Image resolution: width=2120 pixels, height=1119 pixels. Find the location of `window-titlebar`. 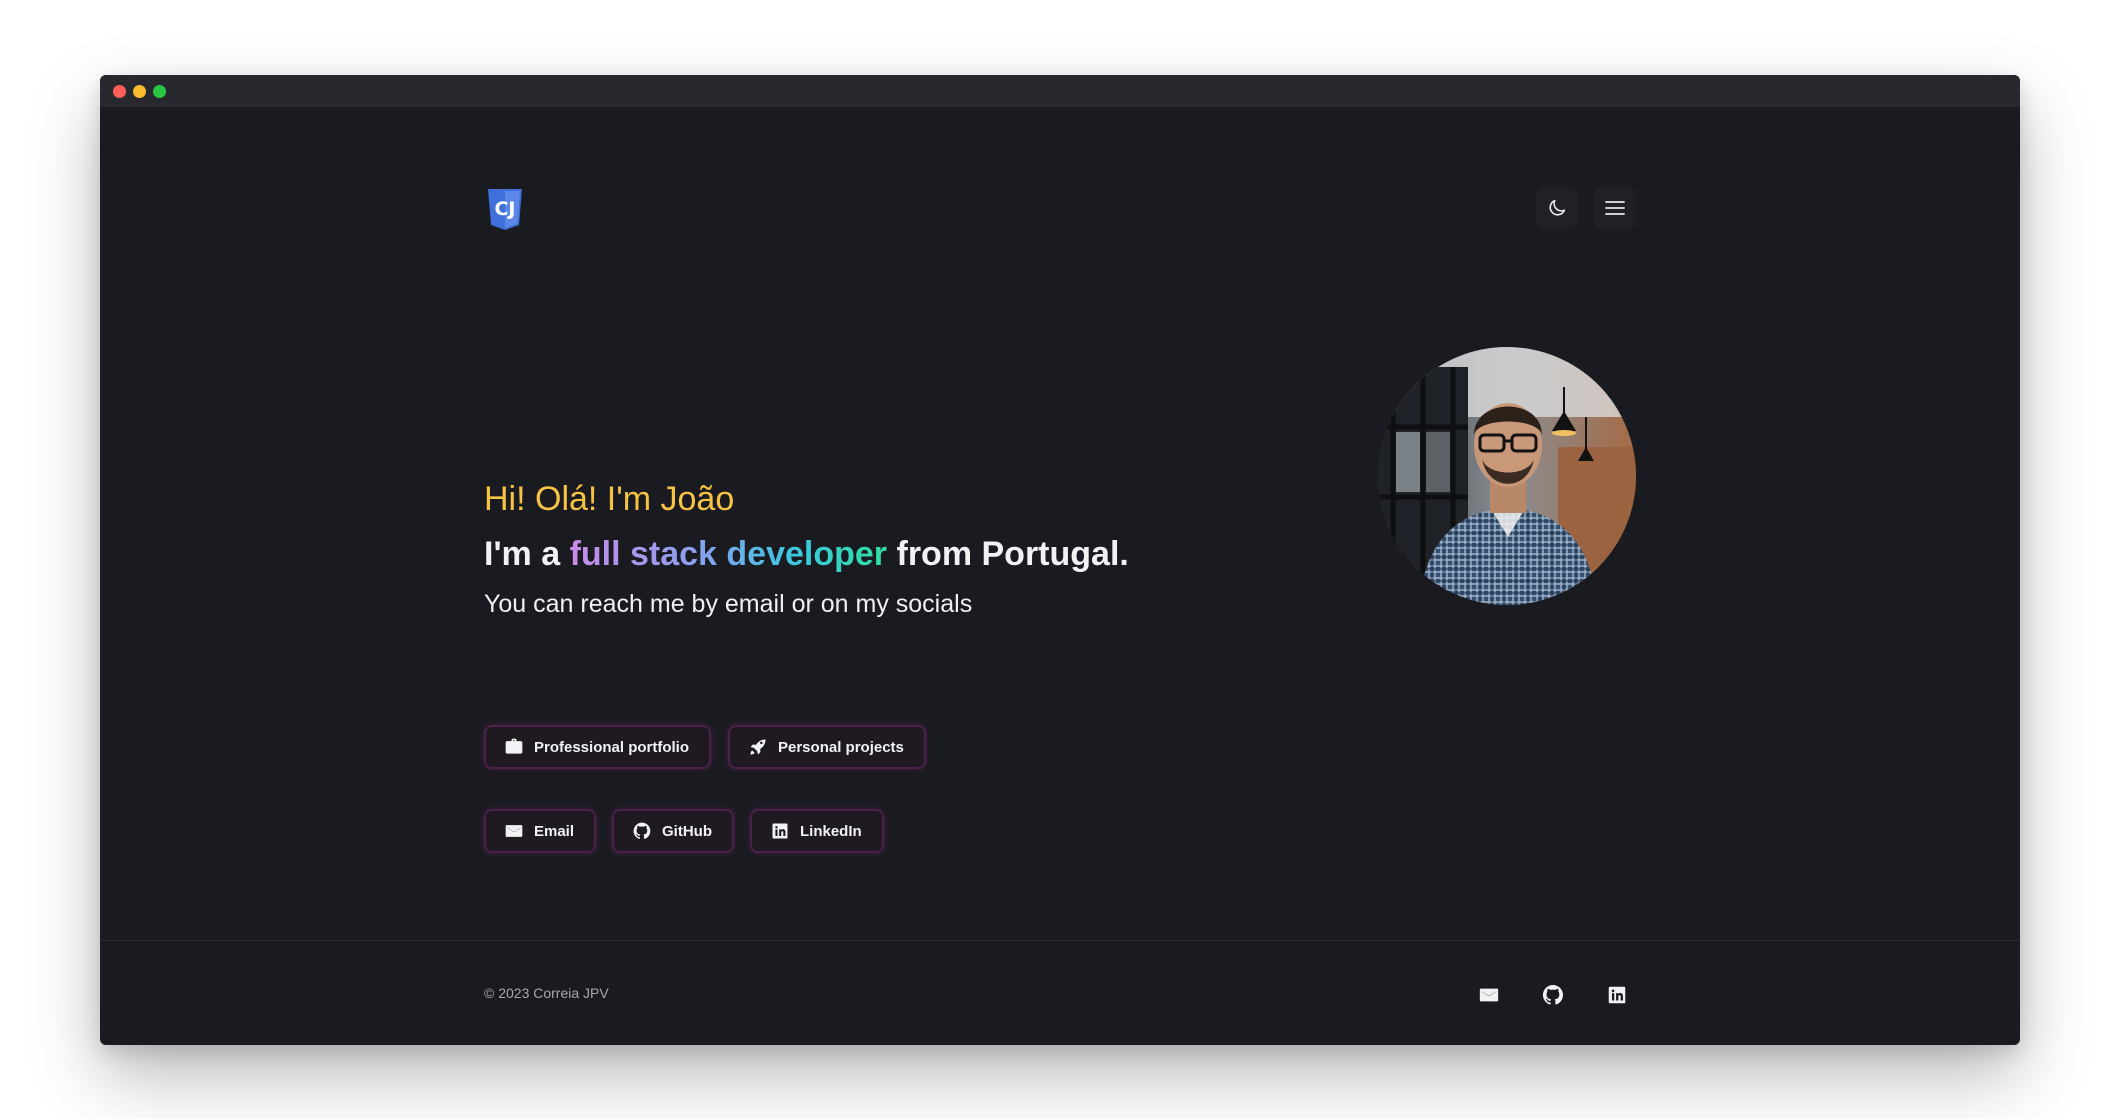

window-titlebar is located at coordinates (1060, 91).